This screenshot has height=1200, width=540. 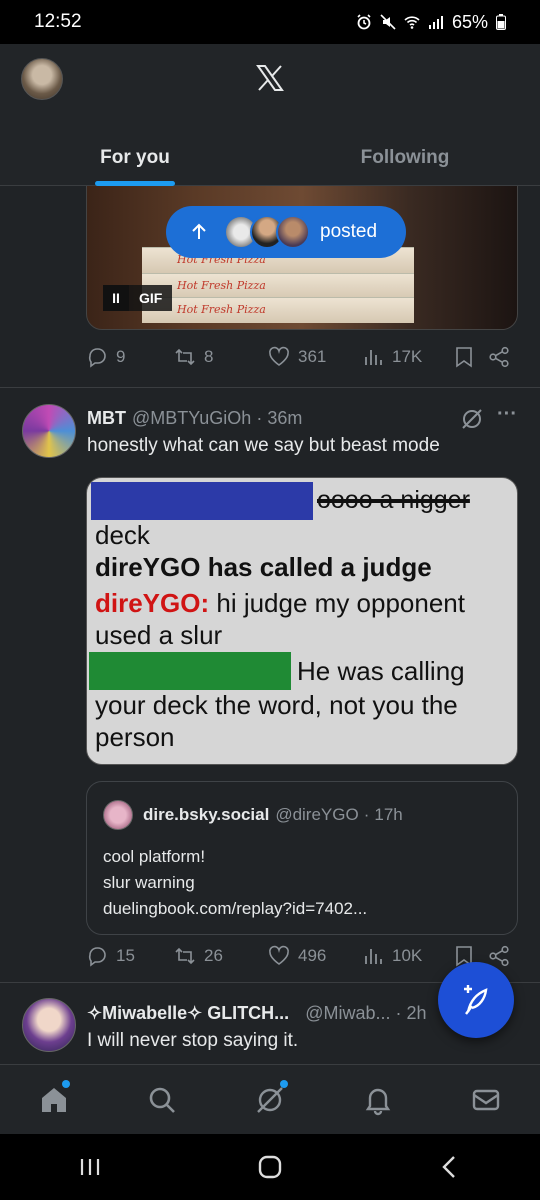 I want to click on back-icon, so click(x=450, y=1167).